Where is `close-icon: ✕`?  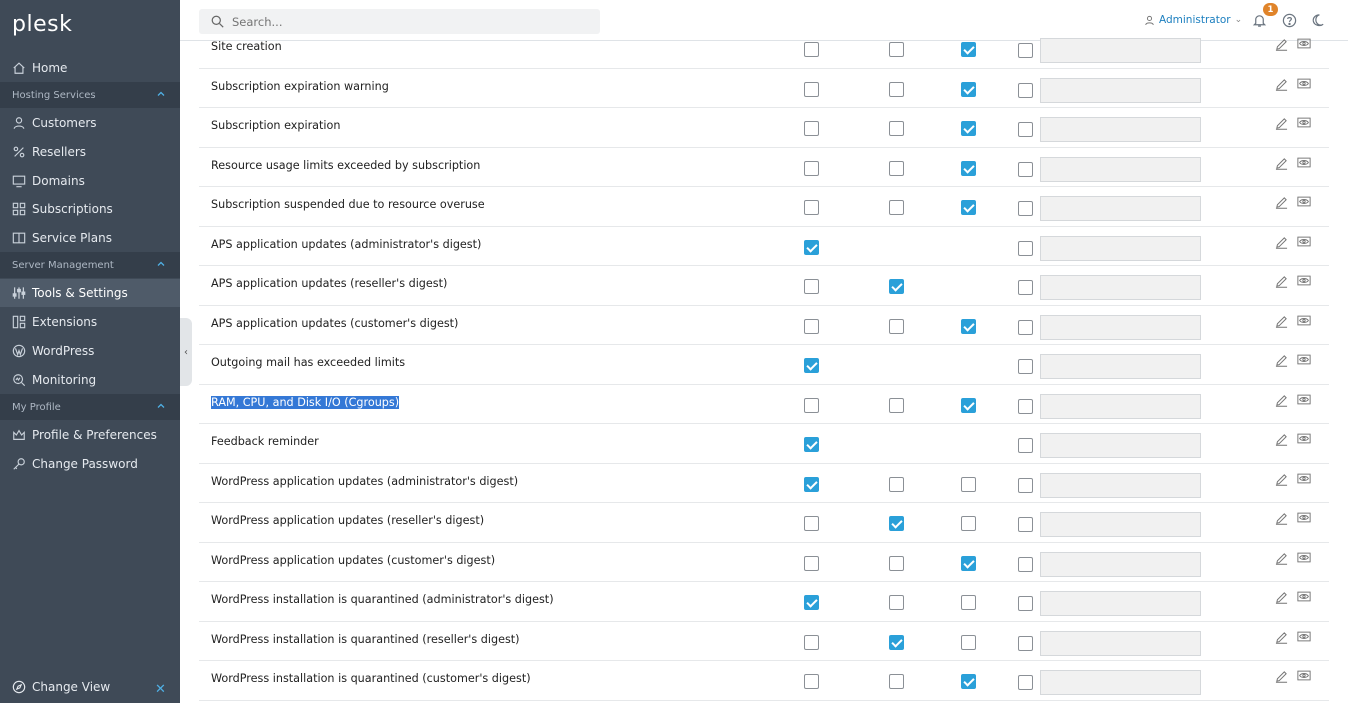
close-icon: ✕ is located at coordinates (160, 689).